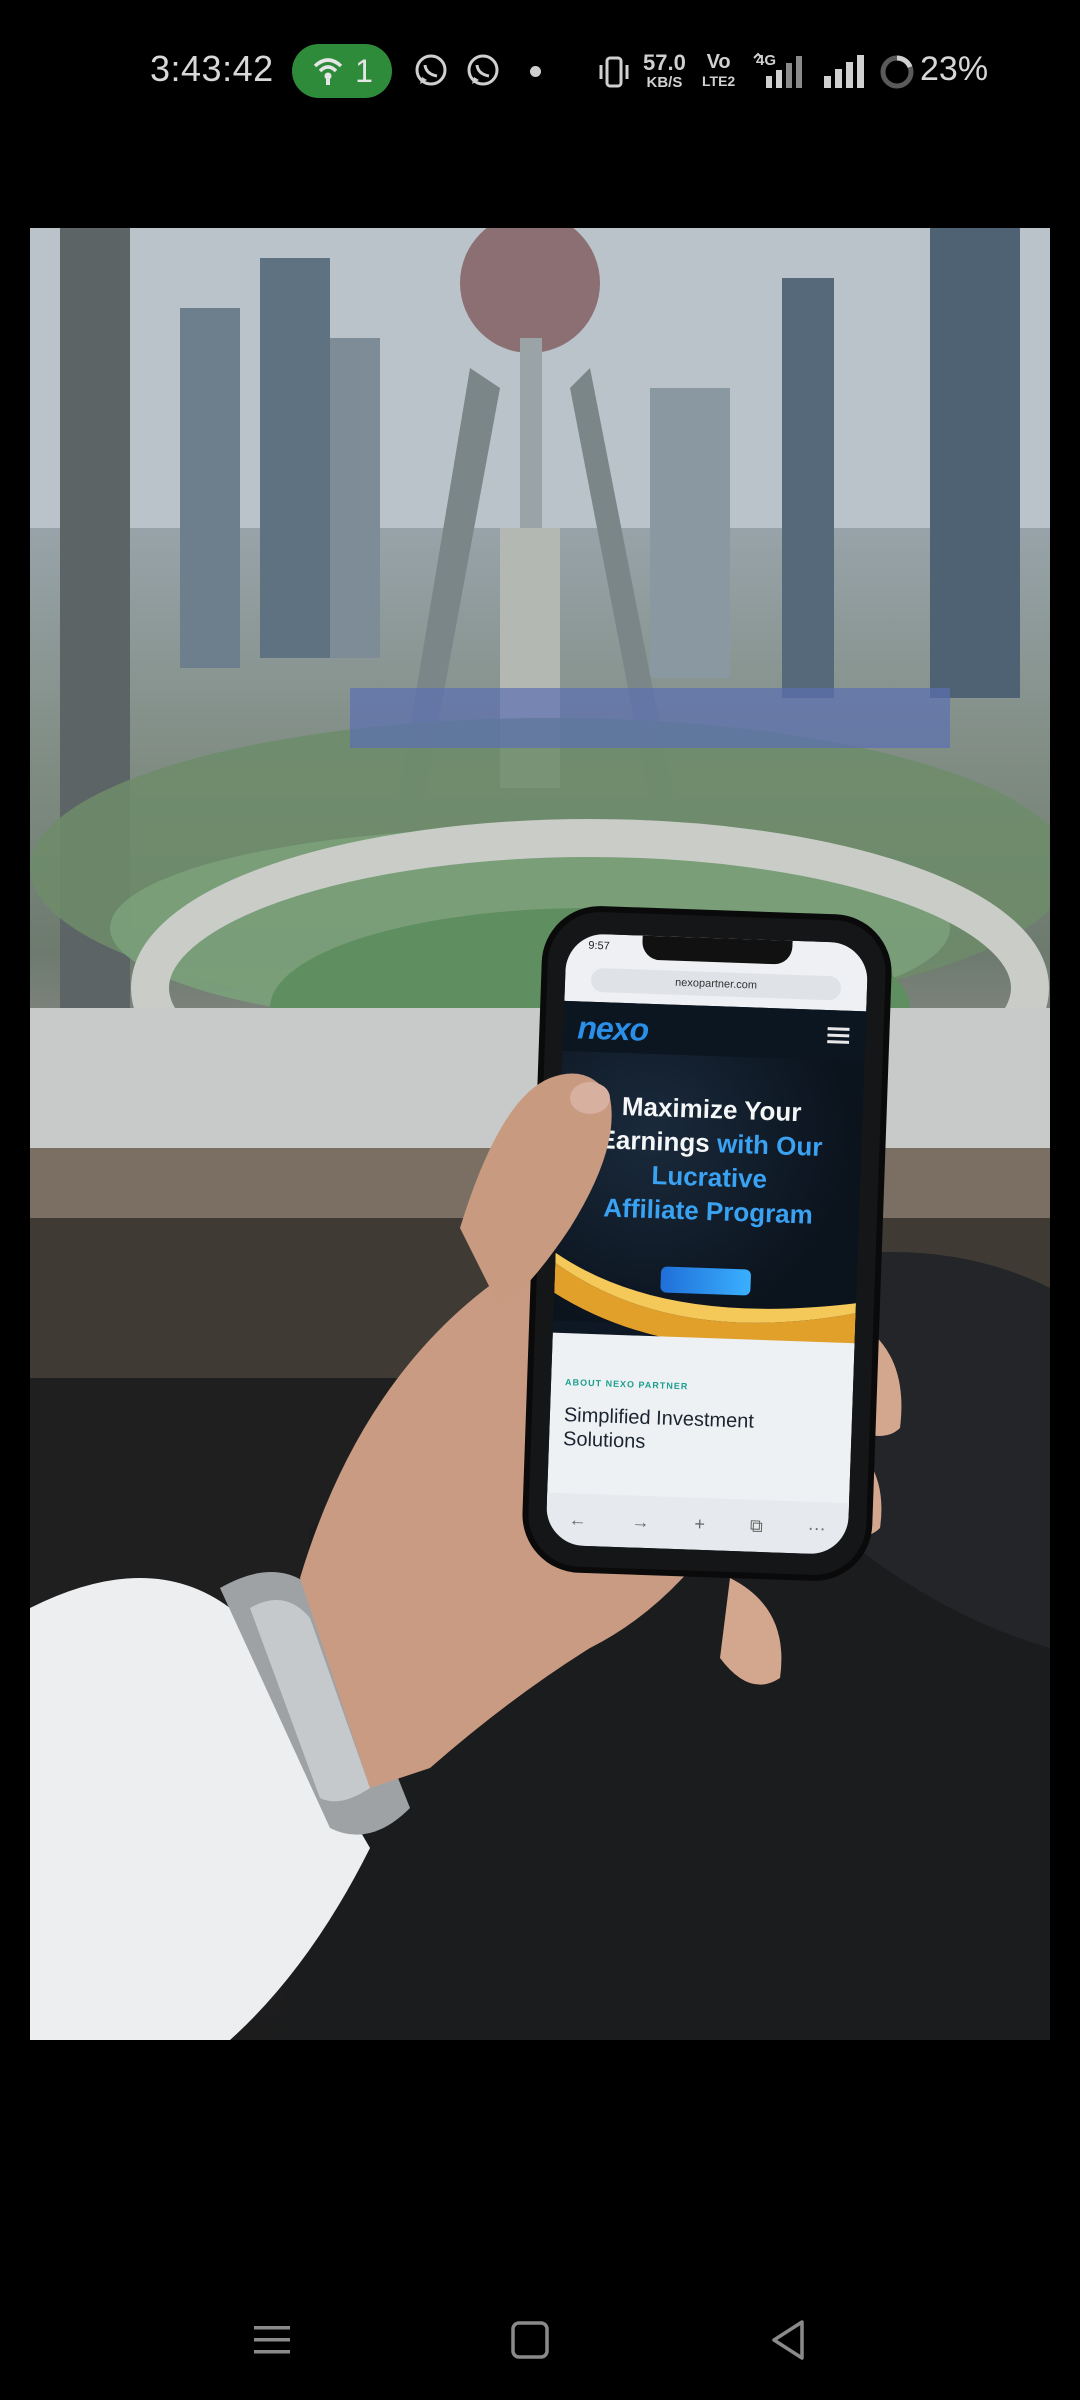 This screenshot has height=2400, width=1080. I want to click on signal-4g-icon: 4G, so click(777, 70).